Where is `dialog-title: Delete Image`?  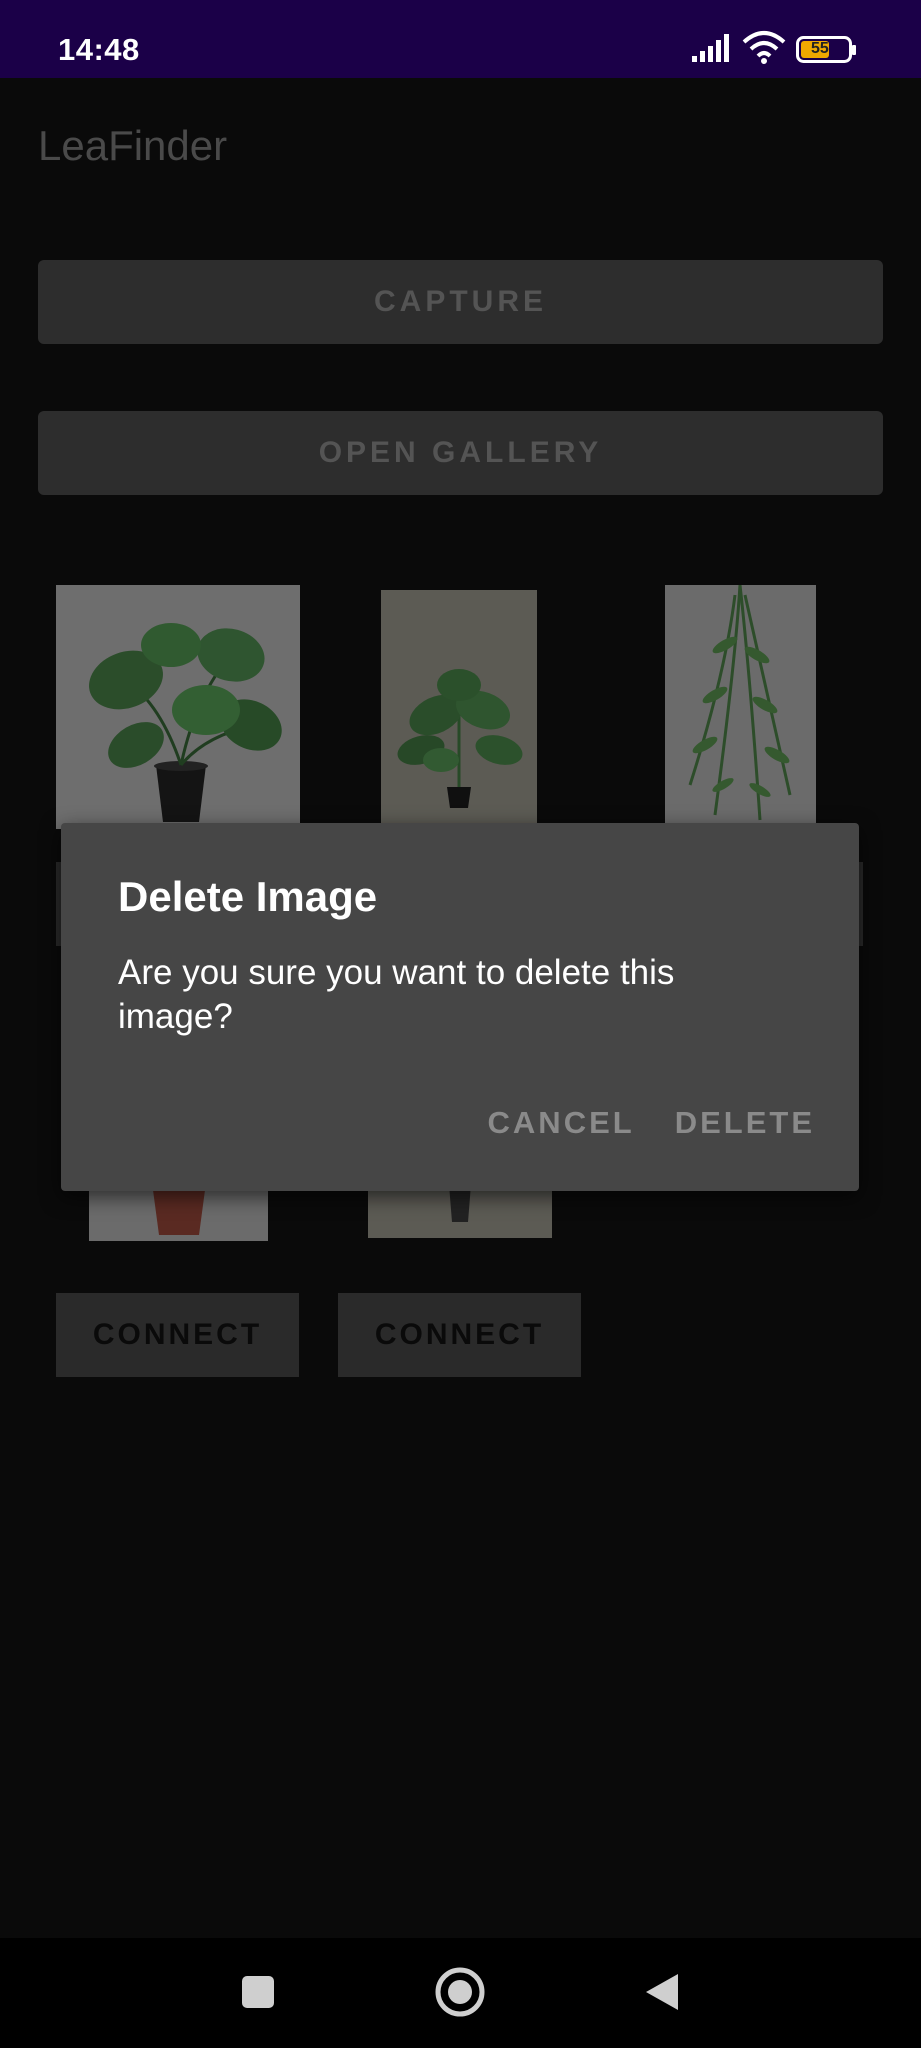 dialog-title: Delete Image is located at coordinates (248, 896).